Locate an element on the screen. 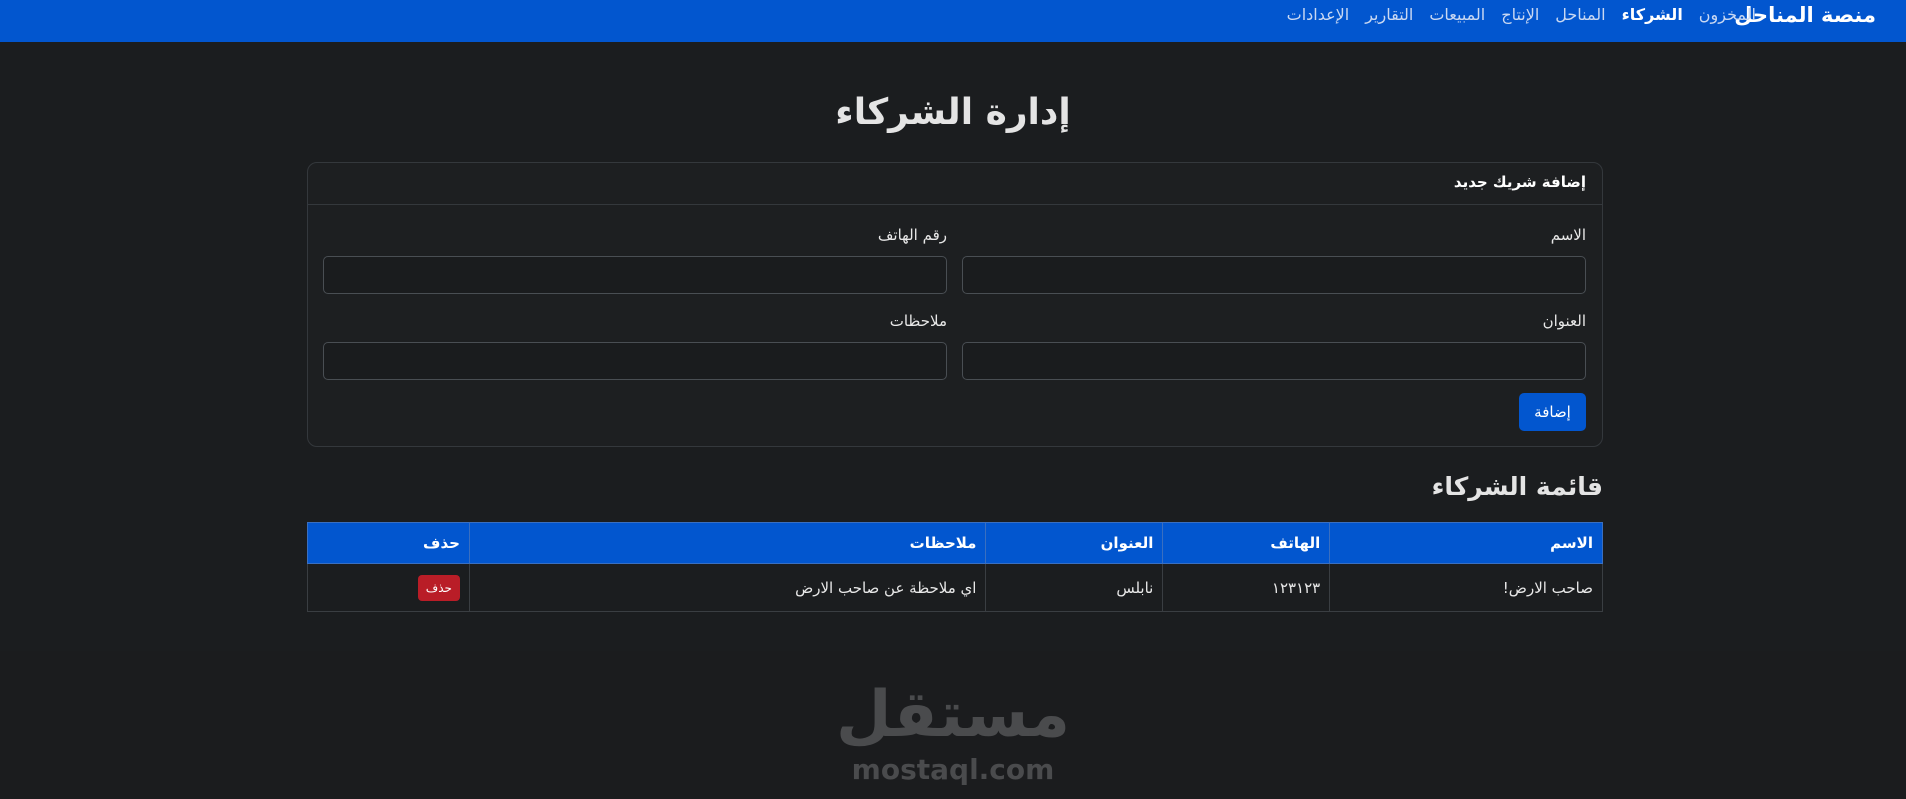 This screenshot has height=799, width=1906. card-header: إضافة شريك جديد is located at coordinates (955, 184).